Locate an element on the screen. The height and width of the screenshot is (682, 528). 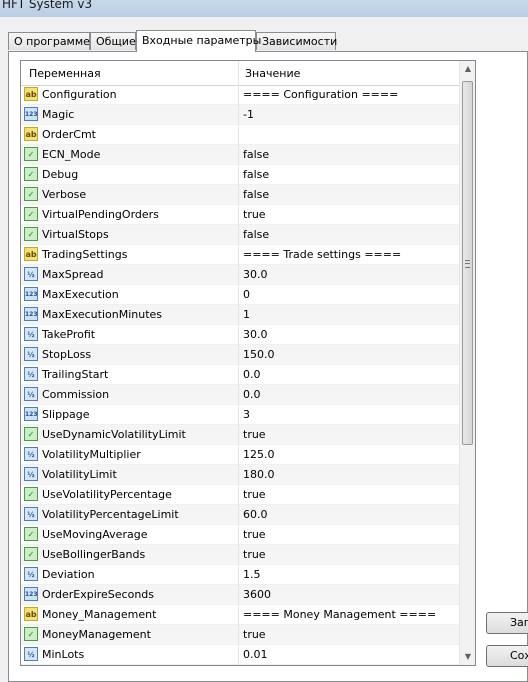
table-row: ½ StopLoss 150.0 is located at coordinates (240, 355).